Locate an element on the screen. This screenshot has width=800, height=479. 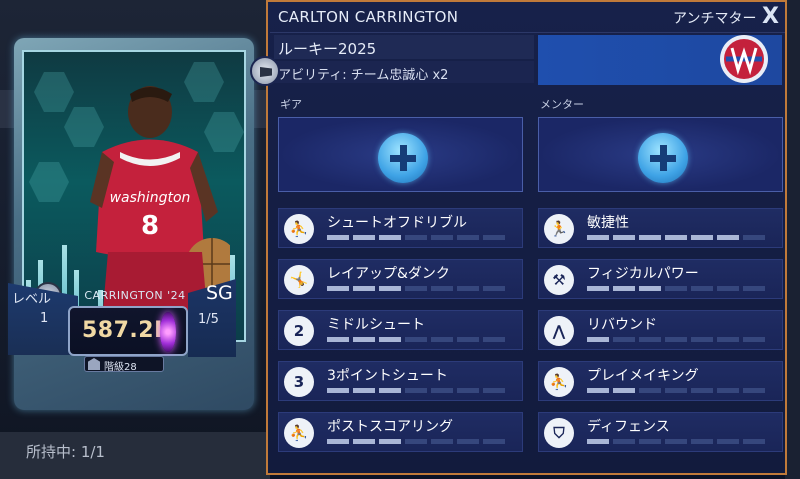
skill-row: 🤸 レイアップ&ダンク is located at coordinates (400, 279).